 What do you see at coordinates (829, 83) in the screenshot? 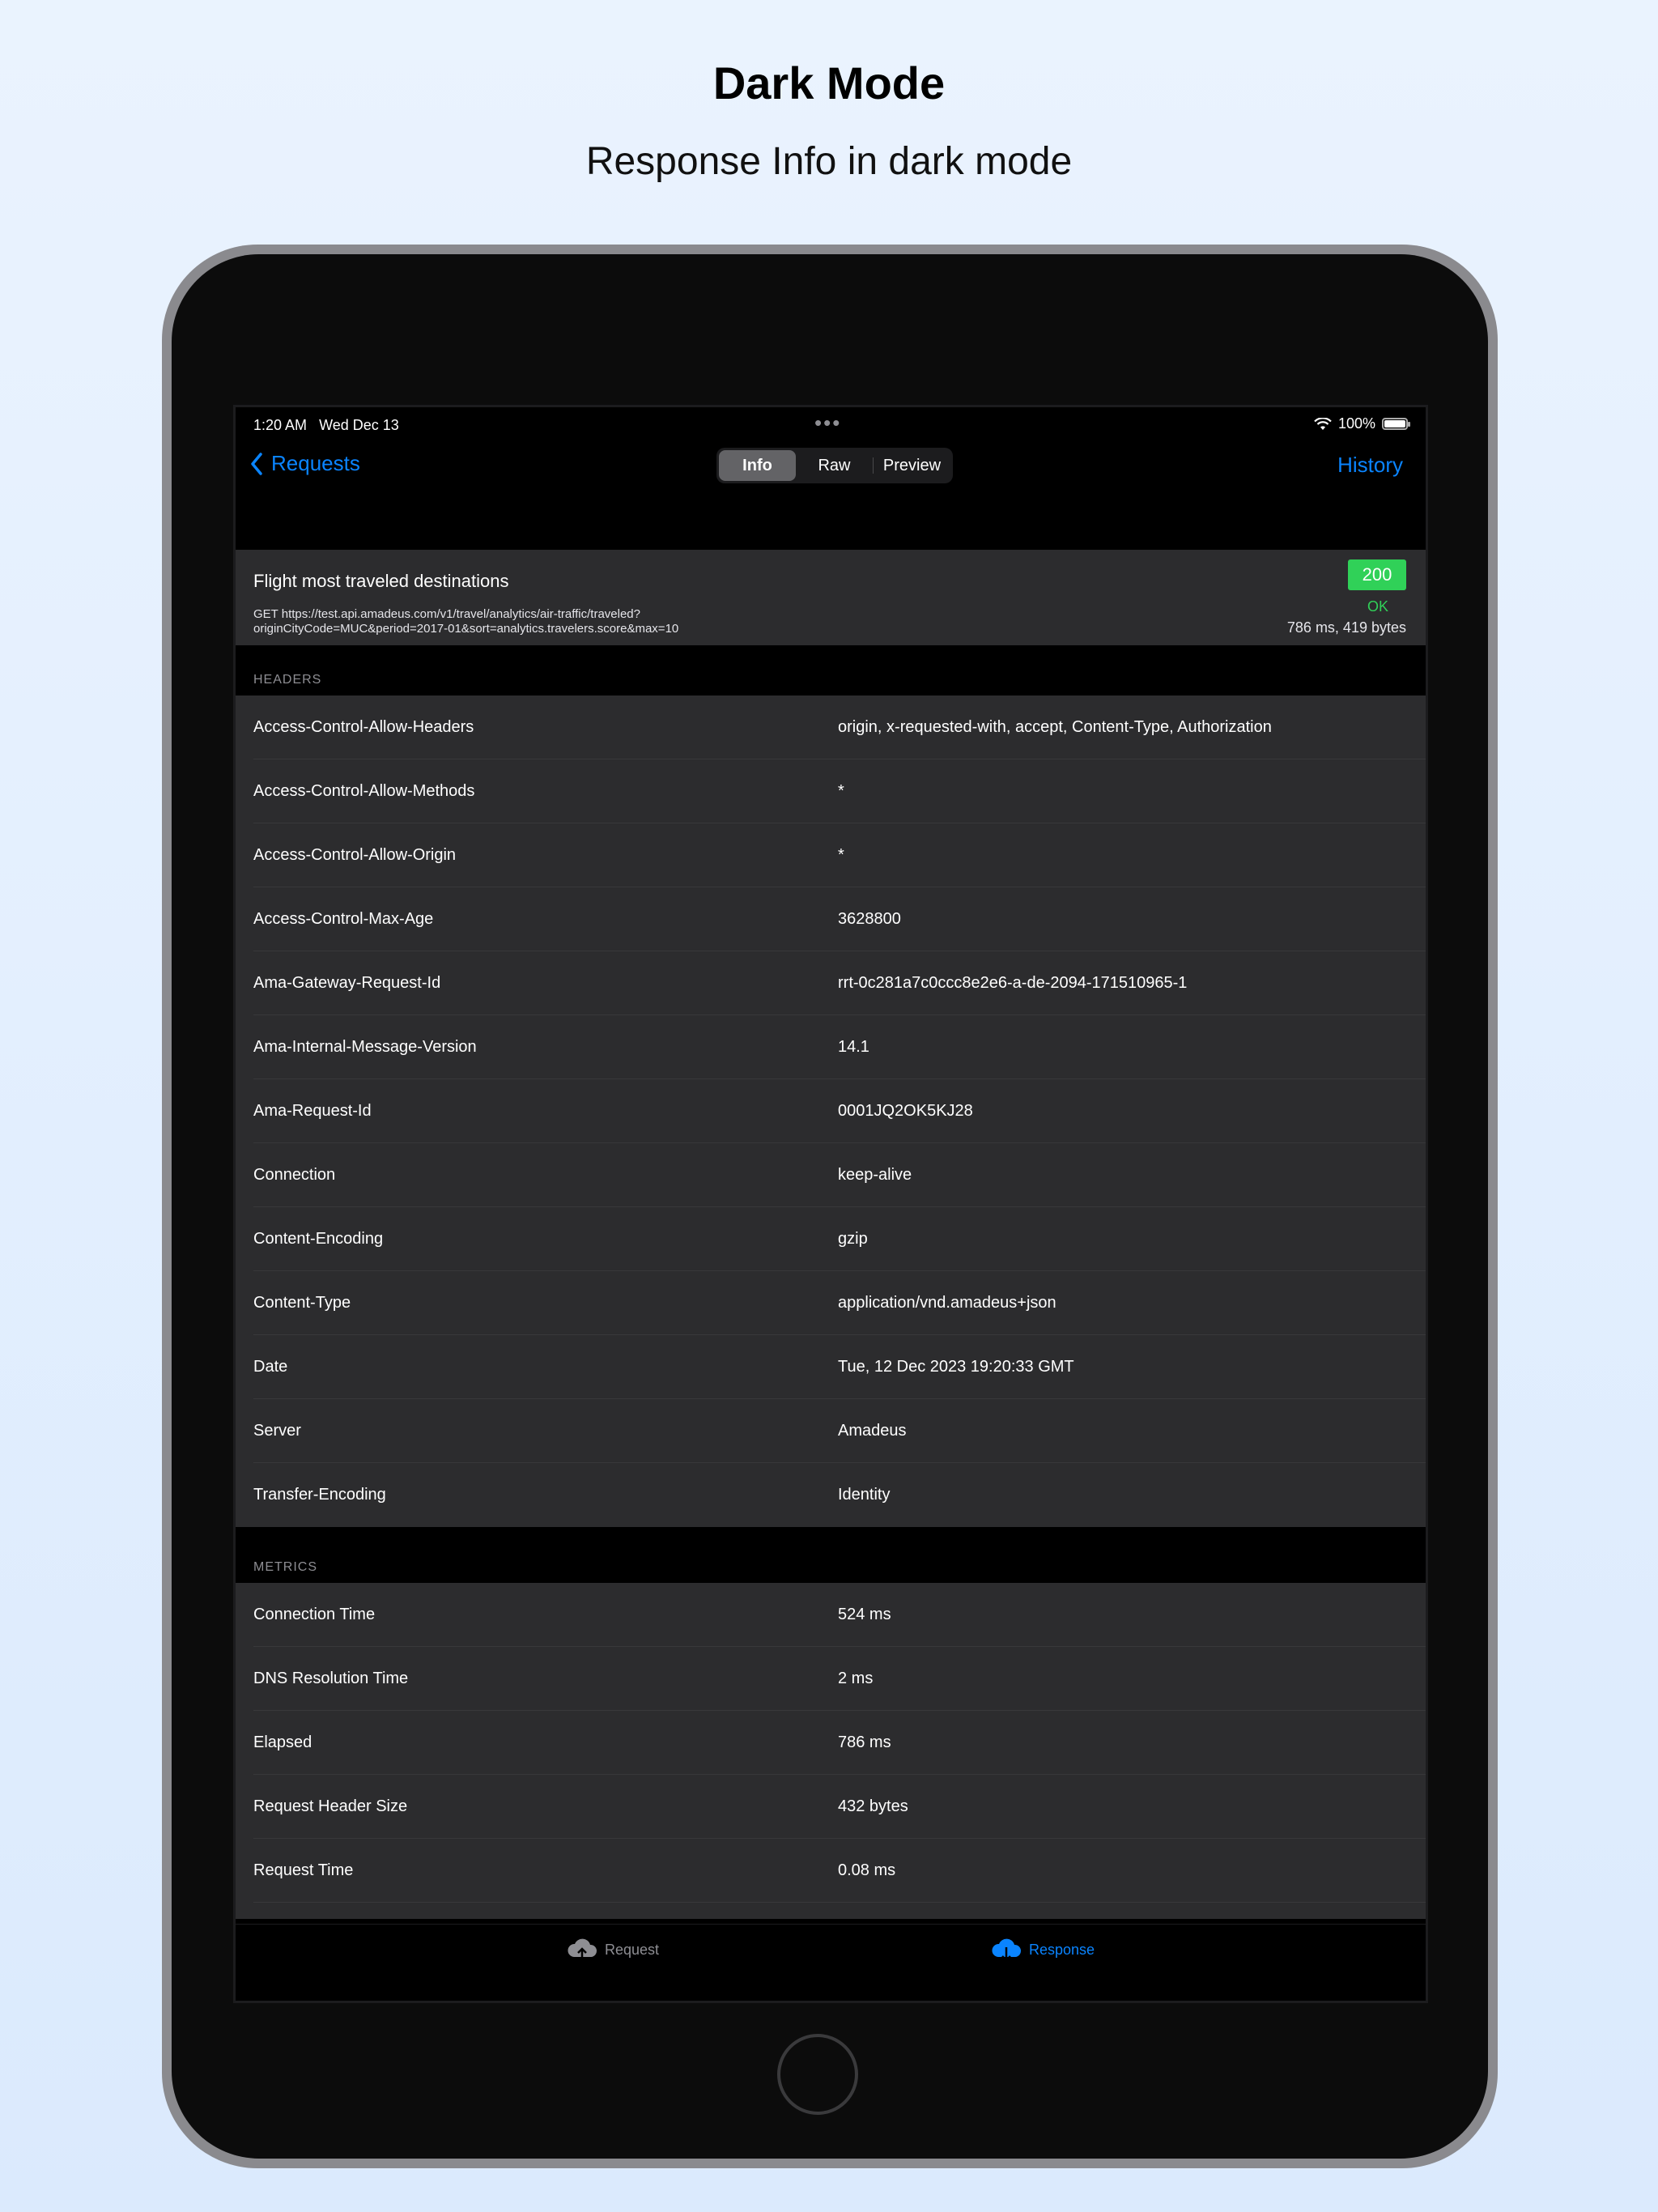
I see `promo-title: Dark Mode` at bounding box center [829, 83].